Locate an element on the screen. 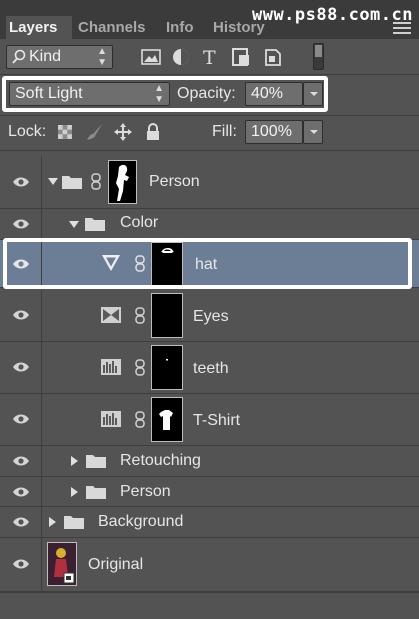 This screenshot has width=419, height=619. layer-name: T-Shirt is located at coordinates (217, 420).